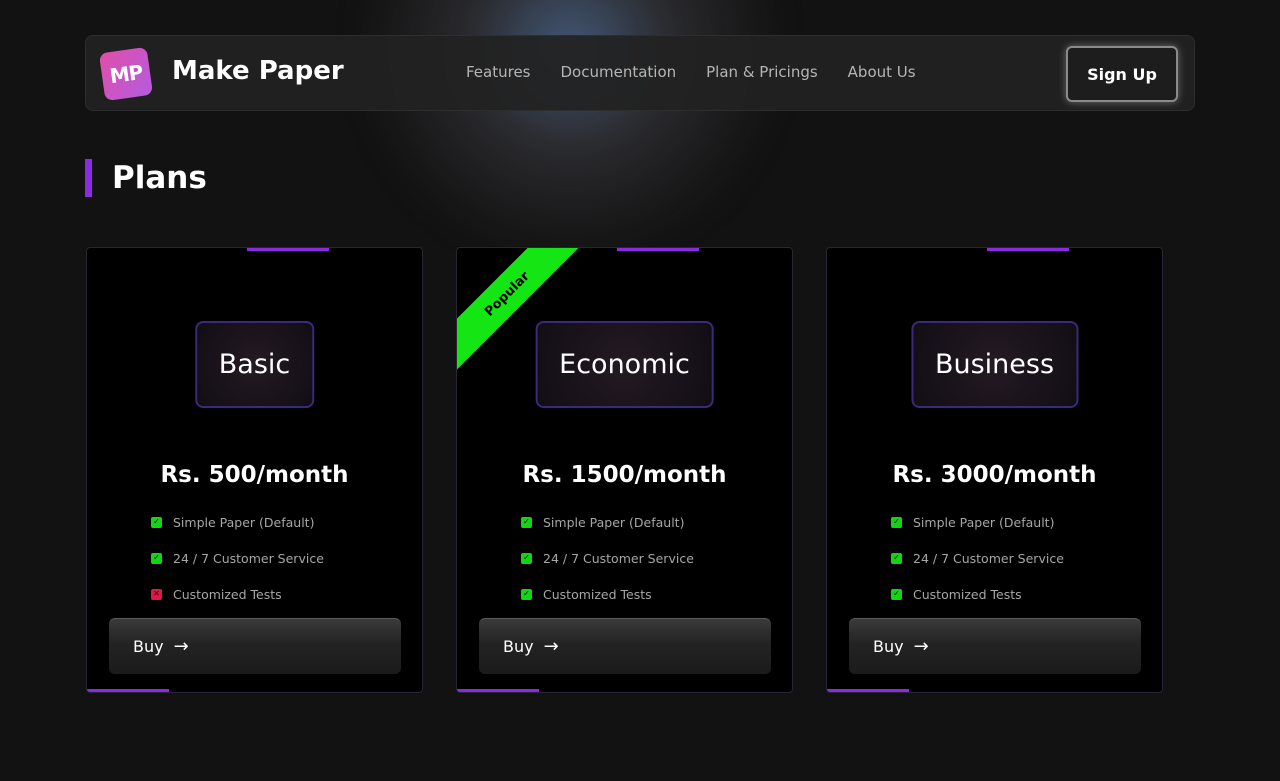 The height and width of the screenshot is (781, 1280). Describe the element at coordinates (994, 364) in the screenshot. I see `plan-name: Business` at that location.